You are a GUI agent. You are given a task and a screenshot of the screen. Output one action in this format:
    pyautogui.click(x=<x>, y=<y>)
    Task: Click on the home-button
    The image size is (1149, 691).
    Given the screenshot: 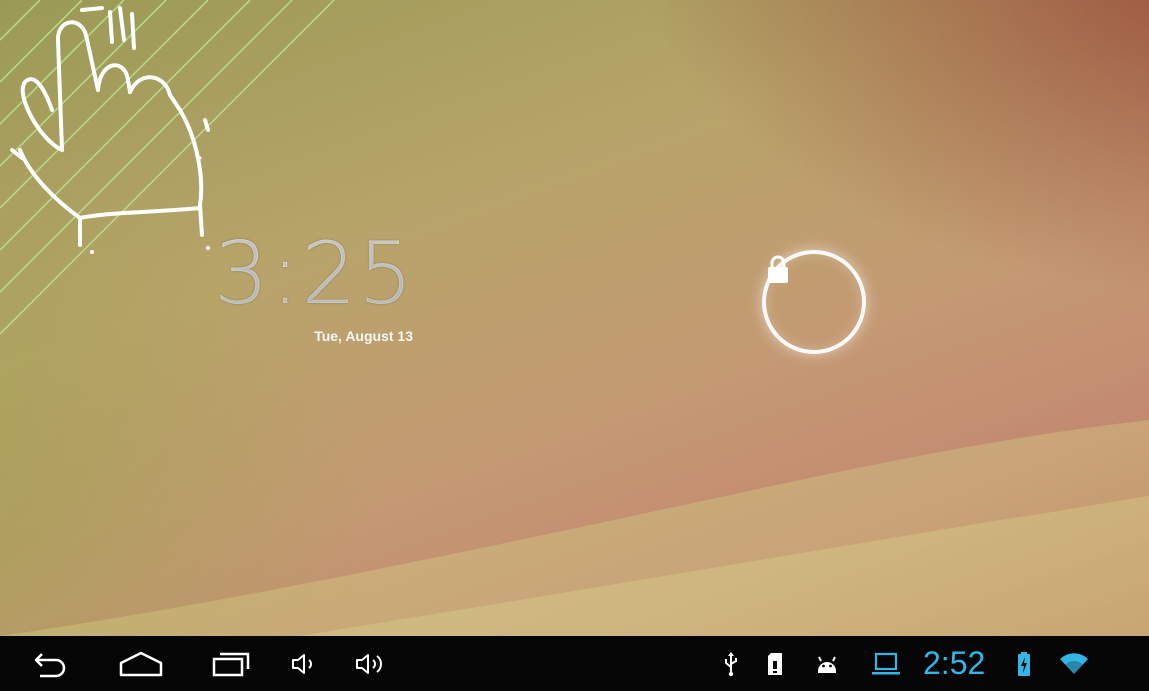 What is the action you would take?
    pyautogui.click(x=141, y=663)
    